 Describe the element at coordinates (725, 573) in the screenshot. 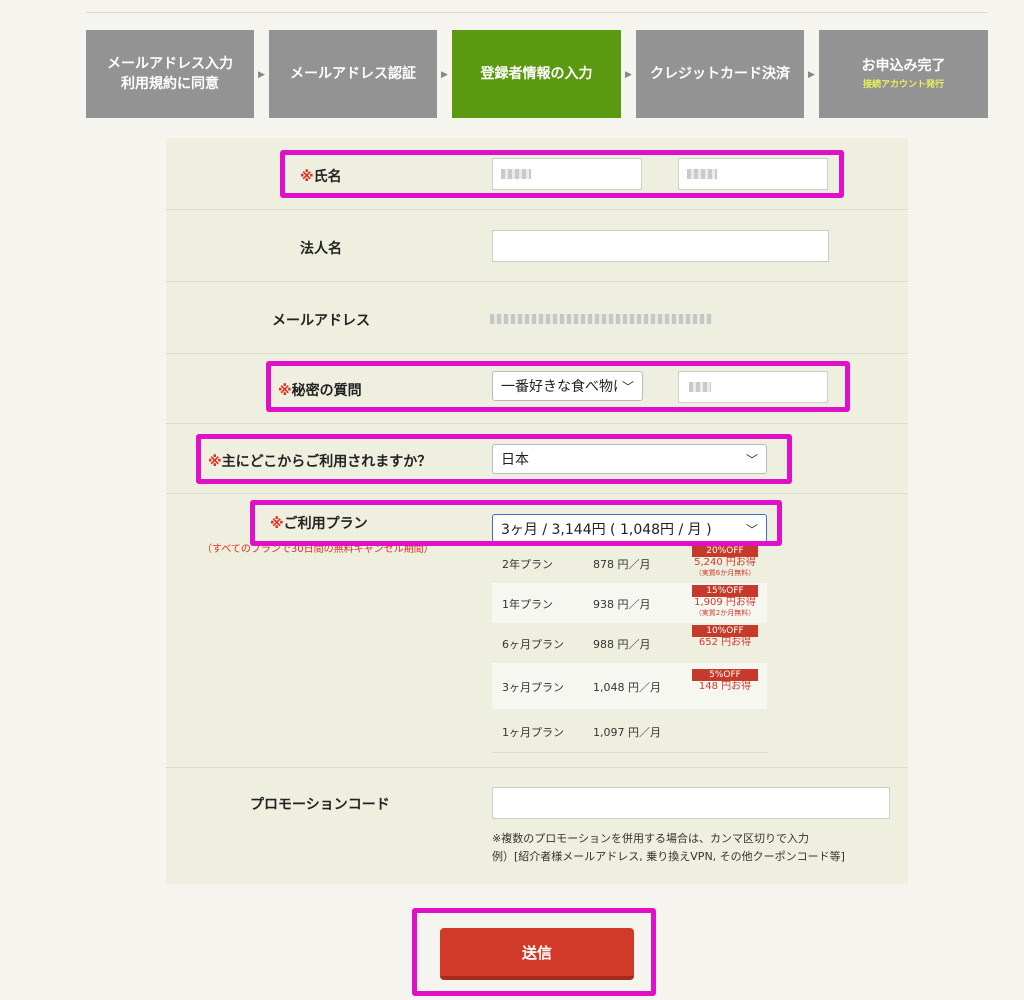

I see `discount-note: （実質6か月無料）` at that location.